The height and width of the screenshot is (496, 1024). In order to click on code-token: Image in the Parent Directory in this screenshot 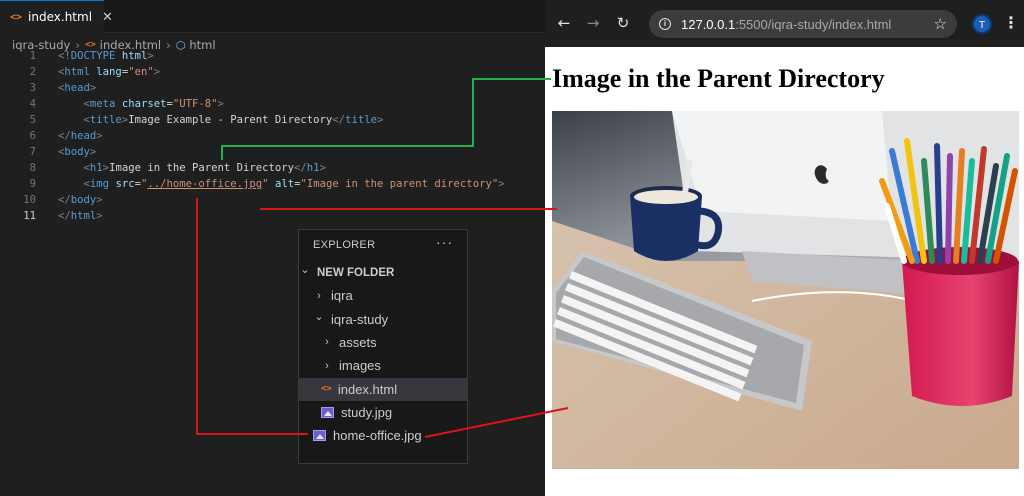, I will do `click(202, 168)`.